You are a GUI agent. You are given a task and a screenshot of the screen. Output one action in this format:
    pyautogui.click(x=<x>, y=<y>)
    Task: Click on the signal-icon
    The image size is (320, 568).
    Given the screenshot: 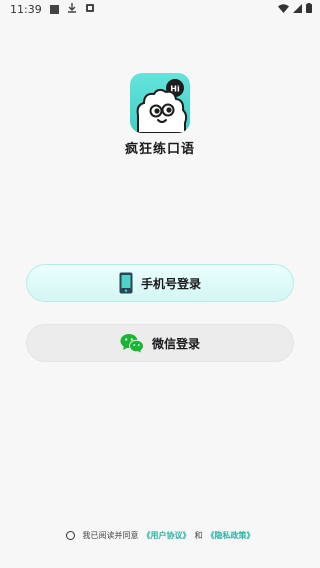 What is the action you would take?
    pyautogui.click(x=297, y=9)
    